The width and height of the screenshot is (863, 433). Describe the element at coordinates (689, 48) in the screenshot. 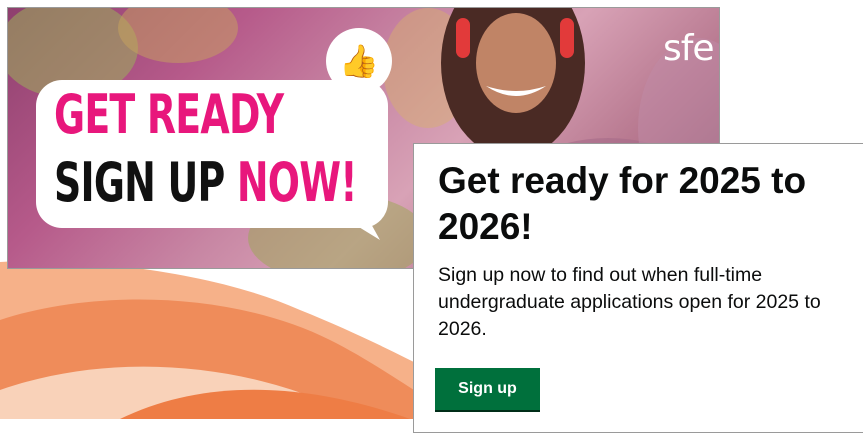

I see `sfe-logo: sfe` at that location.